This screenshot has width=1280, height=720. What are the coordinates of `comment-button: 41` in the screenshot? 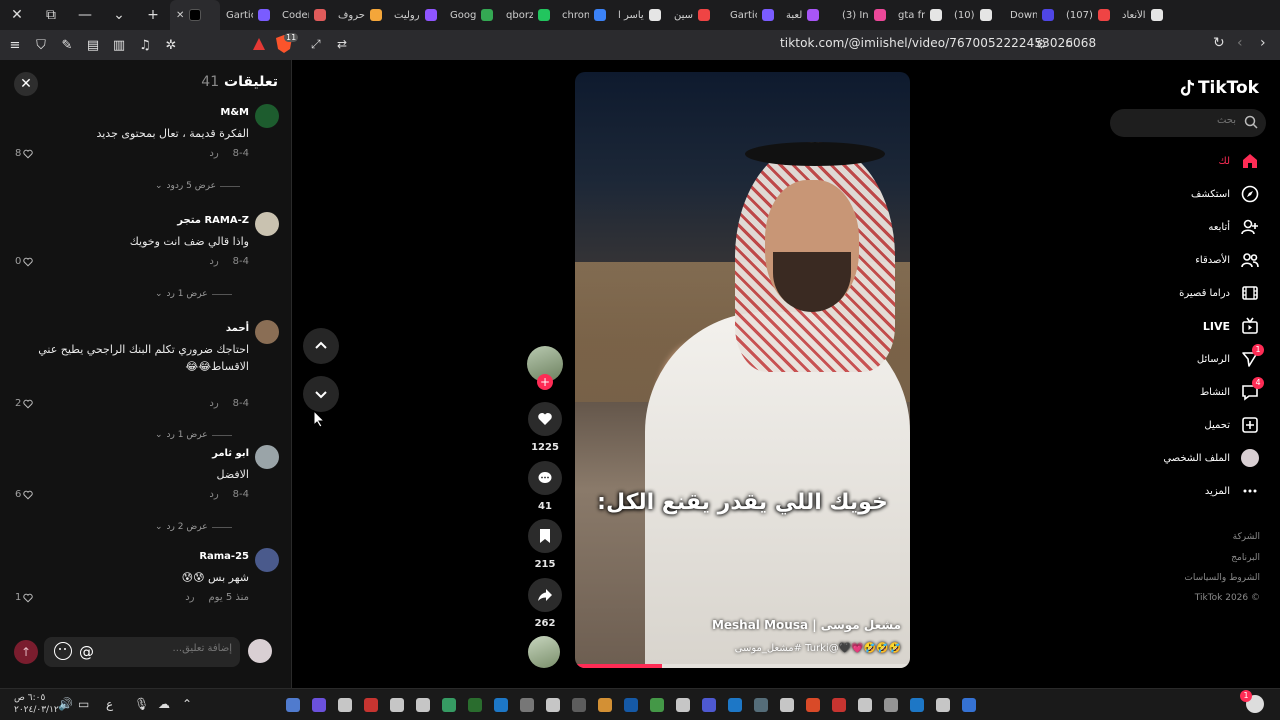 It's located at (545, 486).